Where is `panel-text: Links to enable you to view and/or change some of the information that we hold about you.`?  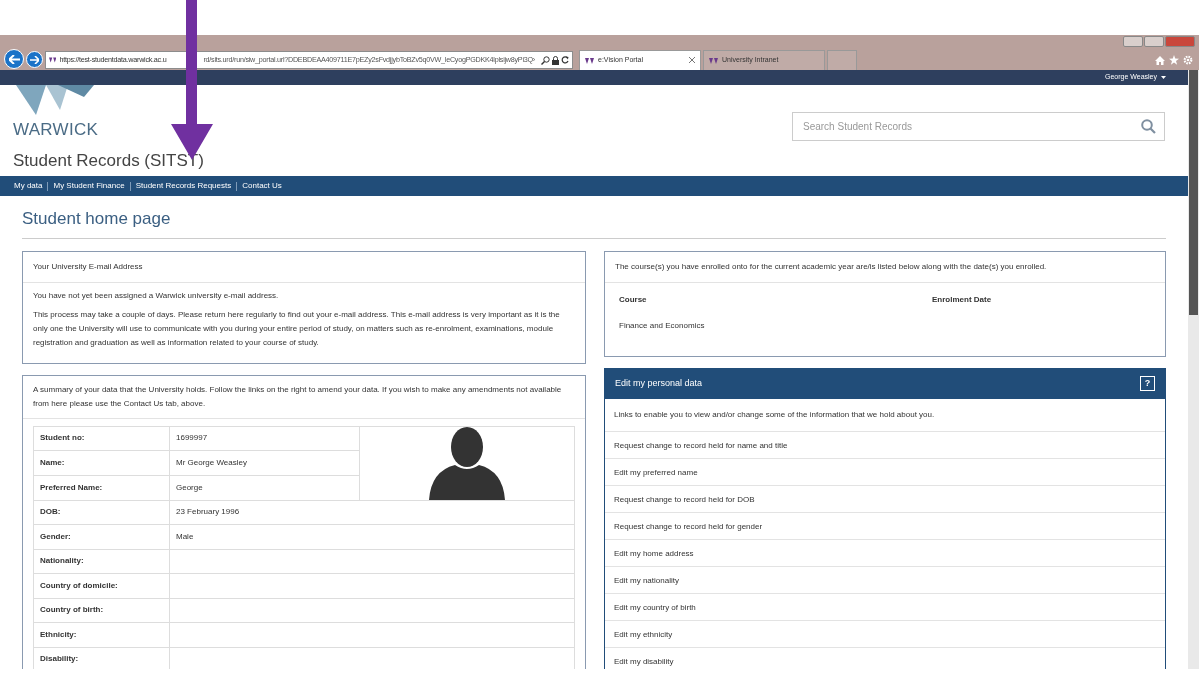 panel-text: Links to enable you to view and/or change some of the information that we hold about you. is located at coordinates (774, 414).